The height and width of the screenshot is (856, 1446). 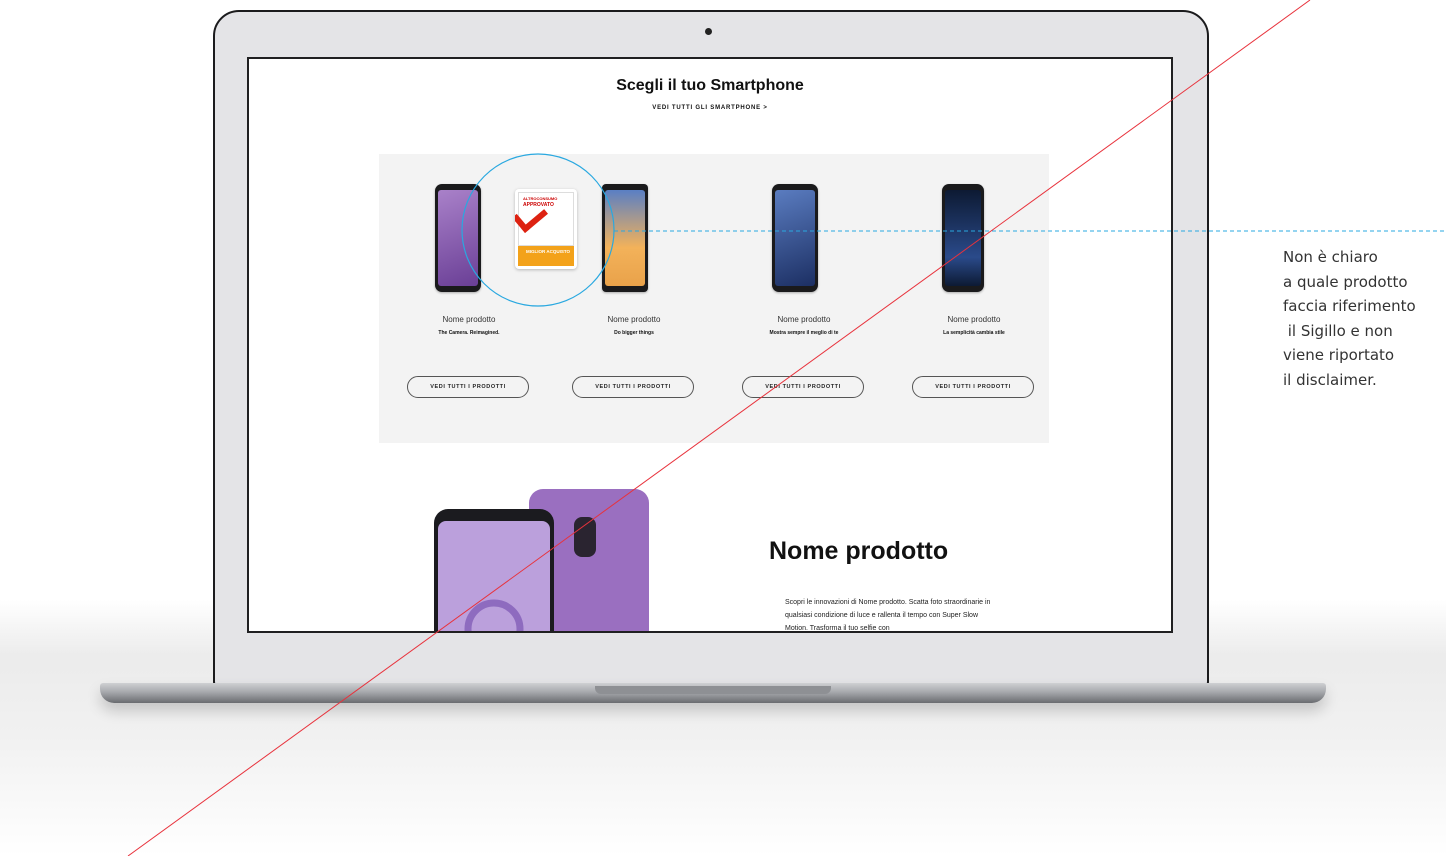 What do you see at coordinates (634, 333) in the screenshot?
I see `product-tagline: Do bigger things` at bounding box center [634, 333].